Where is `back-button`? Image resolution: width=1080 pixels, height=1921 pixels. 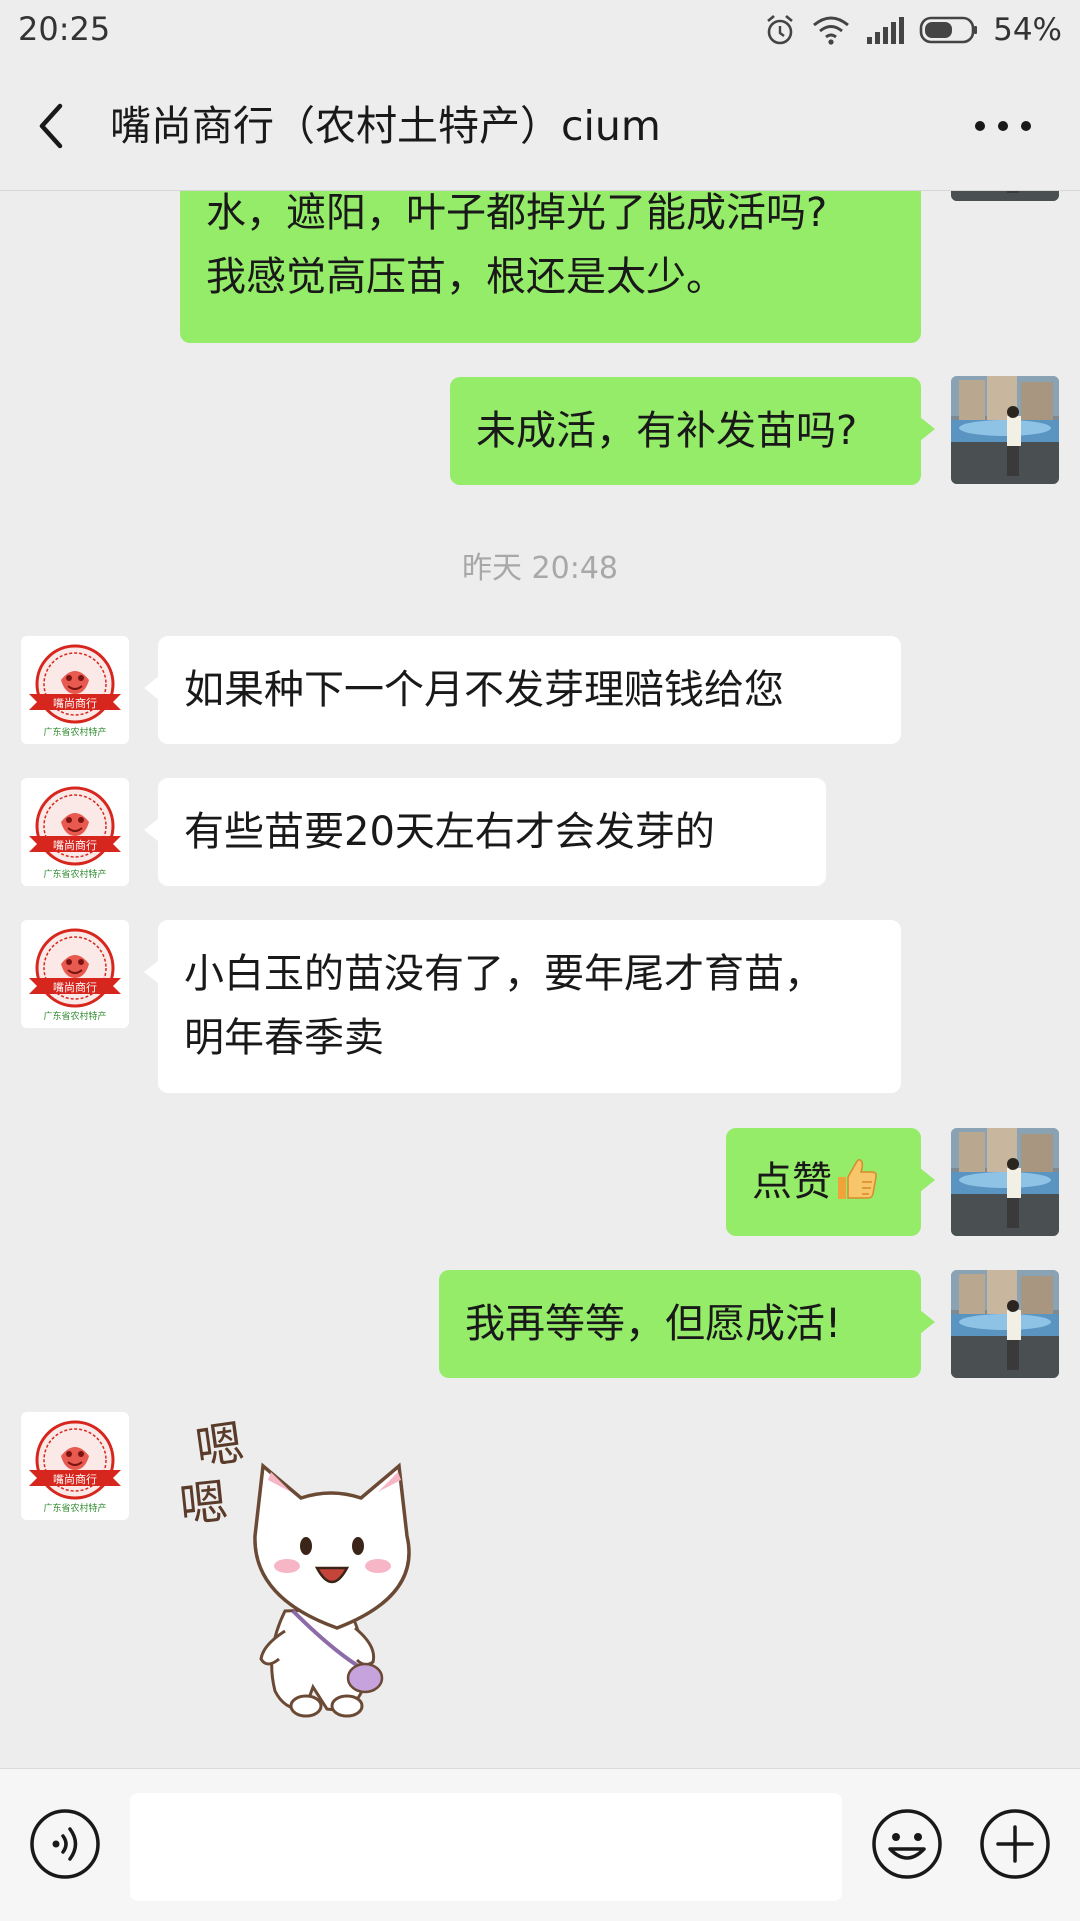
back-button is located at coordinates (54, 126).